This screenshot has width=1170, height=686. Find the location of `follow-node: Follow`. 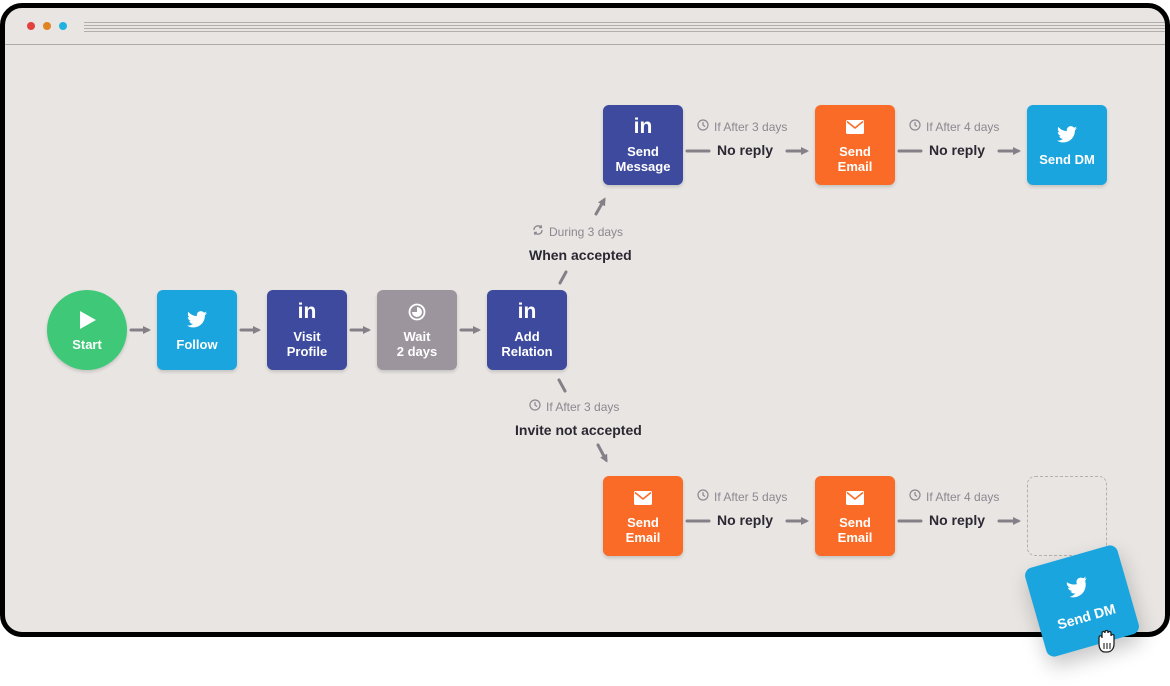

follow-node: Follow is located at coordinates (197, 330).